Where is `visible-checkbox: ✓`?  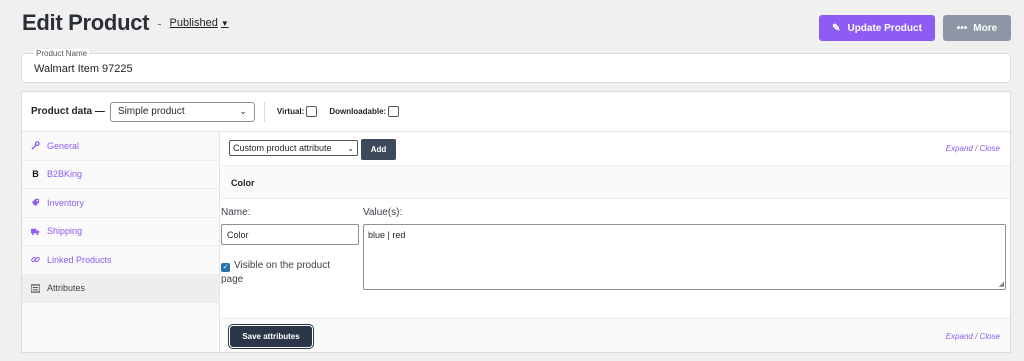
visible-checkbox: ✓ is located at coordinates (225, 267).